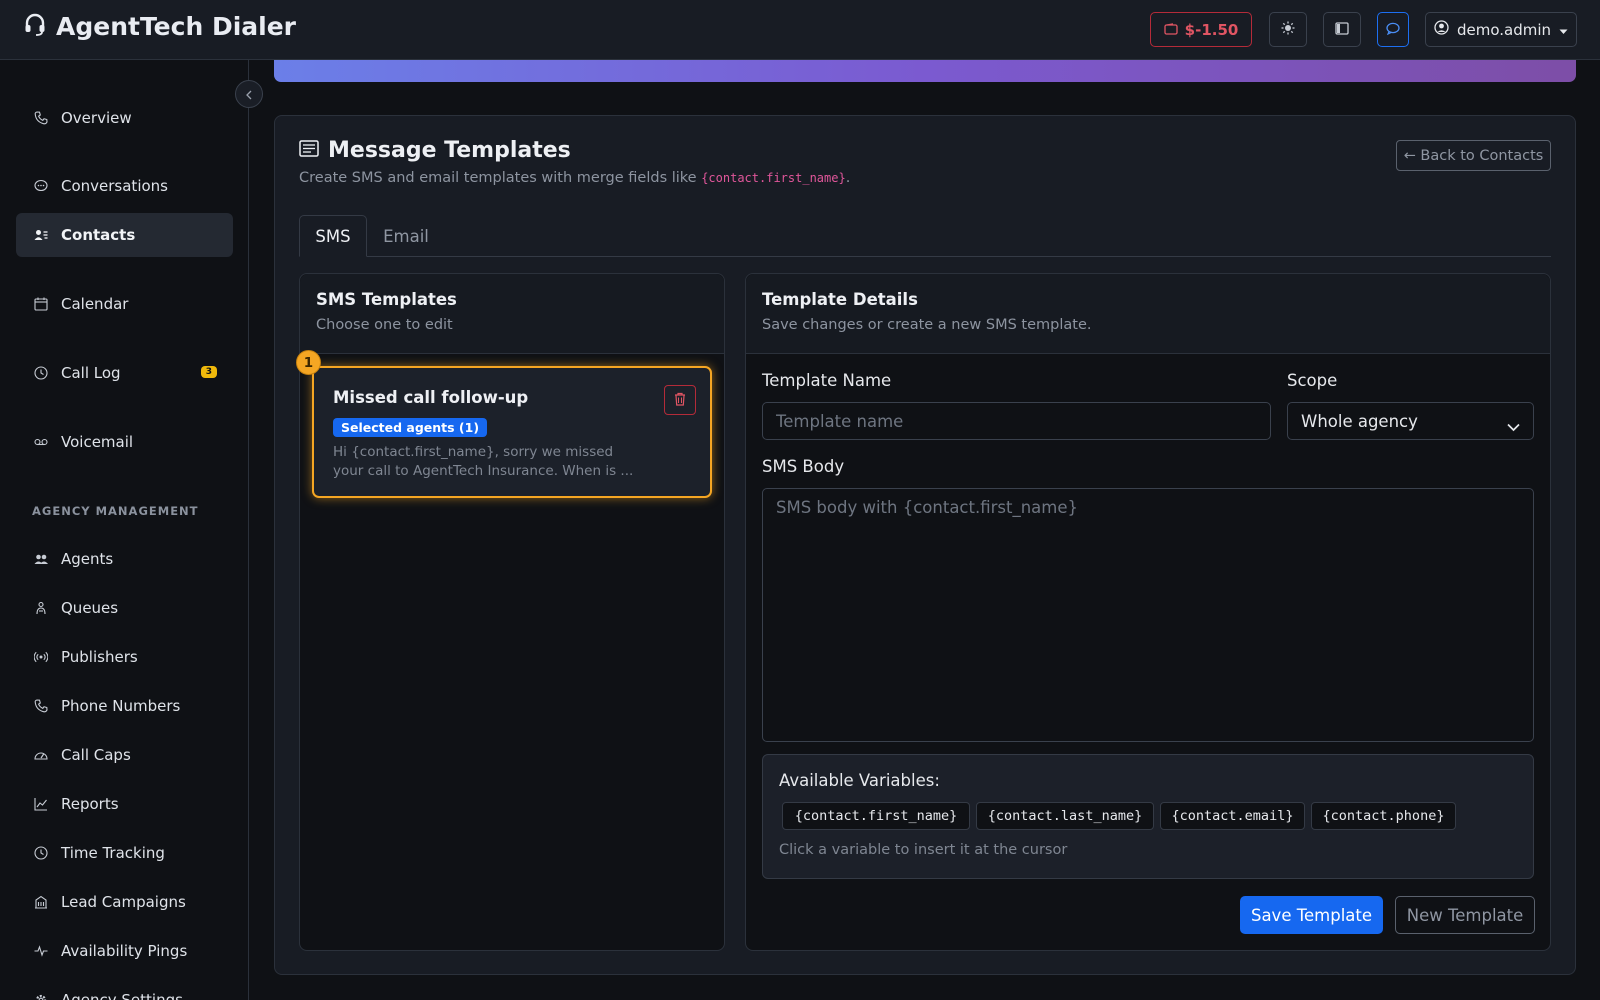 This screenshot has height=1000, width=1600. I want to click on sidebar-item-lead-campaigns: Lead Campaigns, so click(124, 902).